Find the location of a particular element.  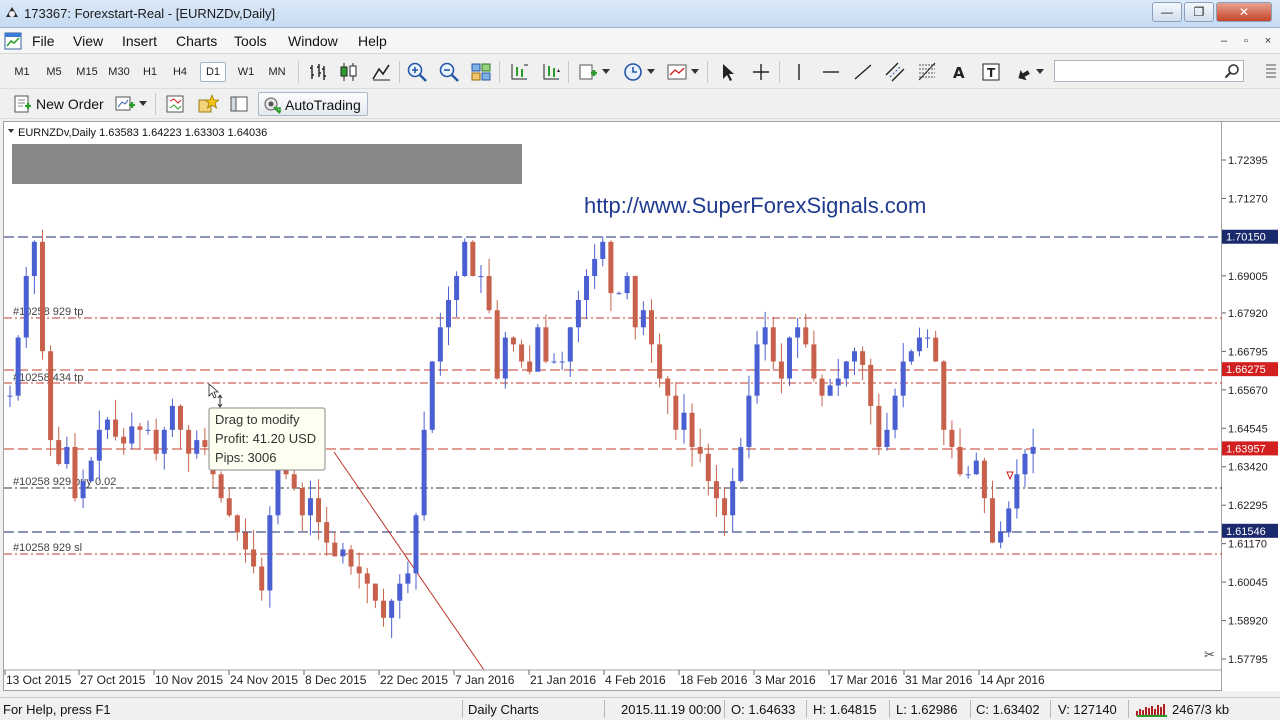

chart-menu-chevron-icon is located at coordinates (11, 131).